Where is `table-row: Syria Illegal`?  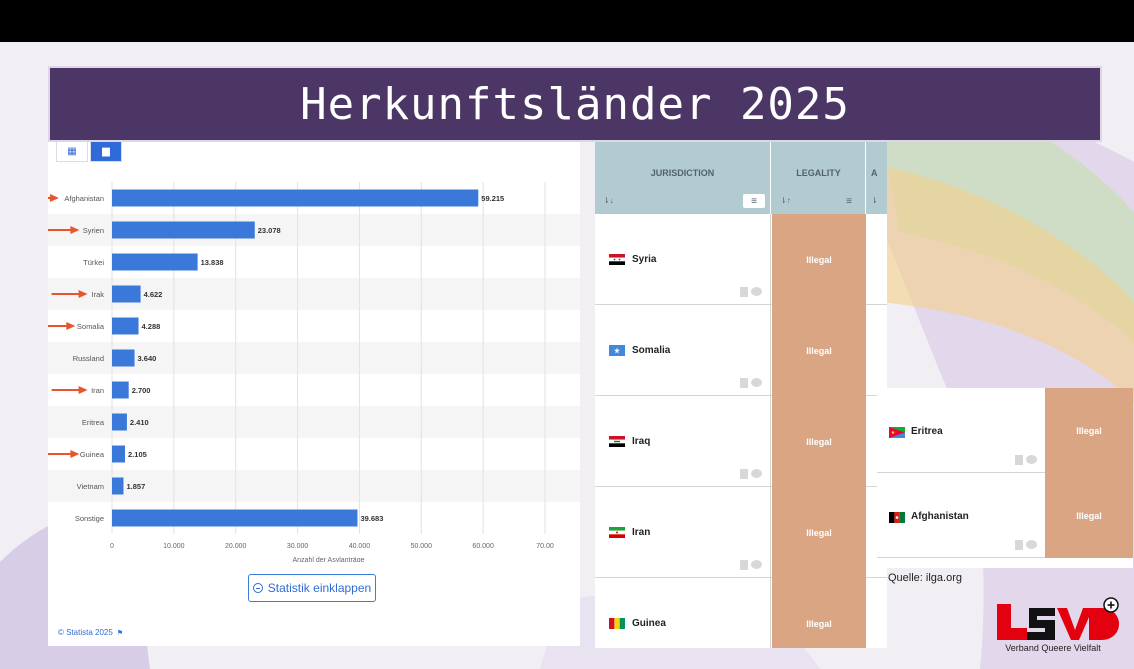
table-row: Syria Illegal is located at coordinates (741, 259).